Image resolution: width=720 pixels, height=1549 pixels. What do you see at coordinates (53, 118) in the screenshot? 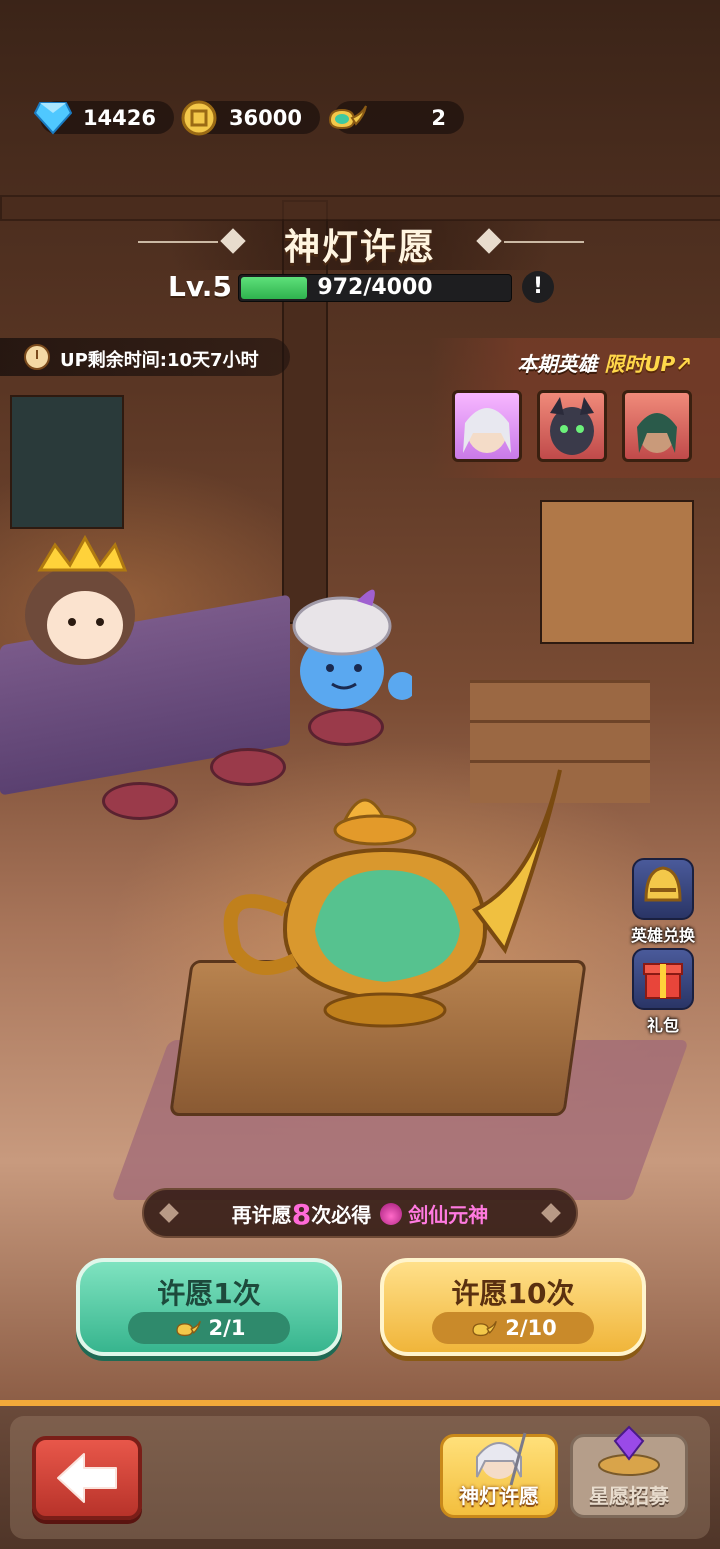
I see `diamond-icon` at bounding box center [53, 118].